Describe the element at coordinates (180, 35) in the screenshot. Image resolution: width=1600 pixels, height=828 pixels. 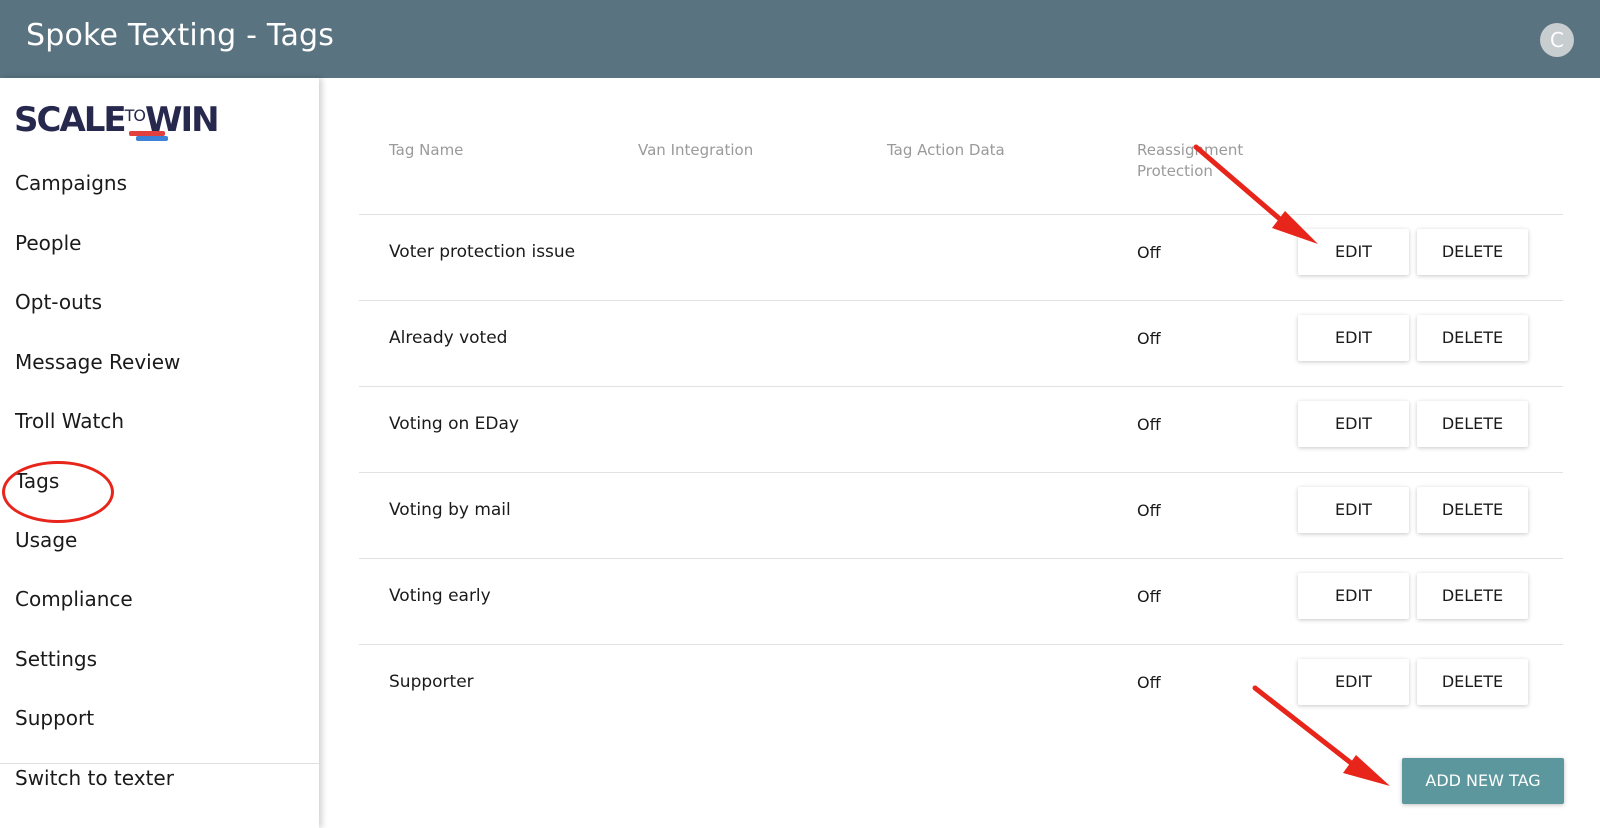
I see `page-title: Spoke Texting - Tags` at that location.